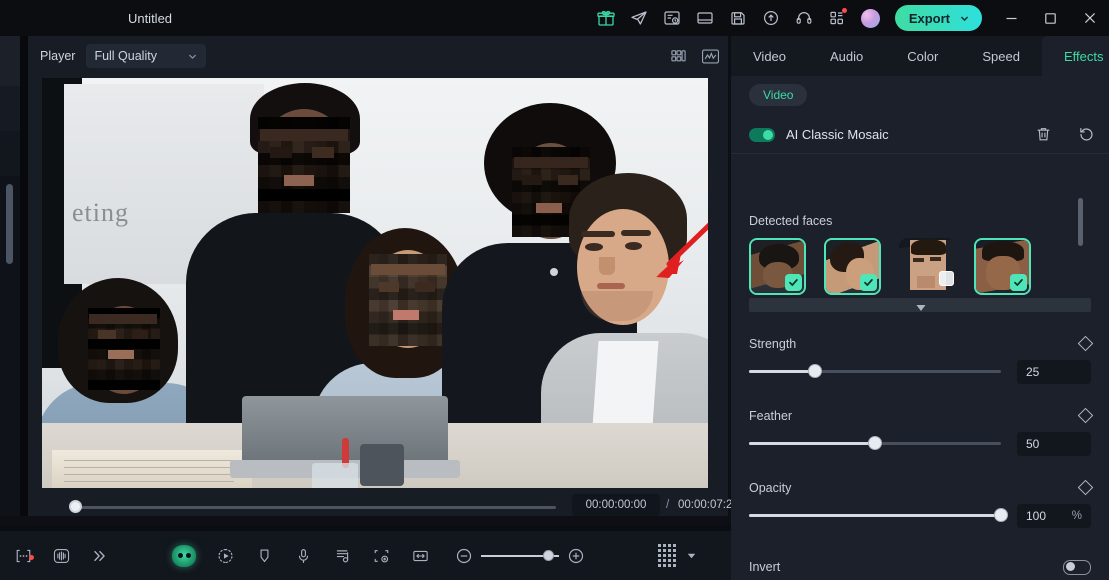 The image size is (1109, 580). What do you see at coordinates (75, 506) in the screenshot?
I see `playhead-knob` at bounding box center [75, 506].